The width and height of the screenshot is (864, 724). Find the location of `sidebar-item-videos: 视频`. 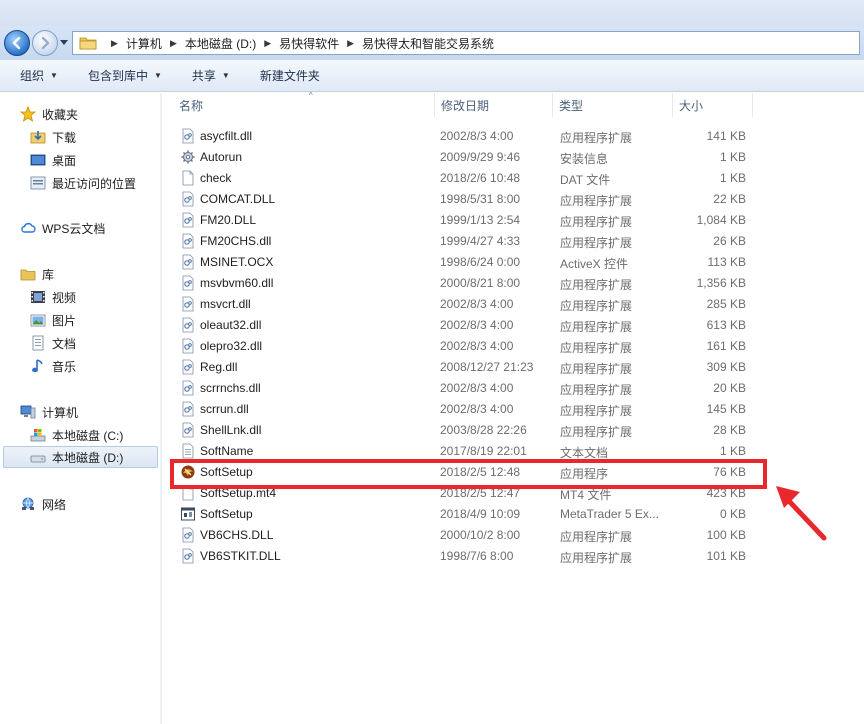

sidebar-item-videos: 视频 is located at coordinates (90, 297).